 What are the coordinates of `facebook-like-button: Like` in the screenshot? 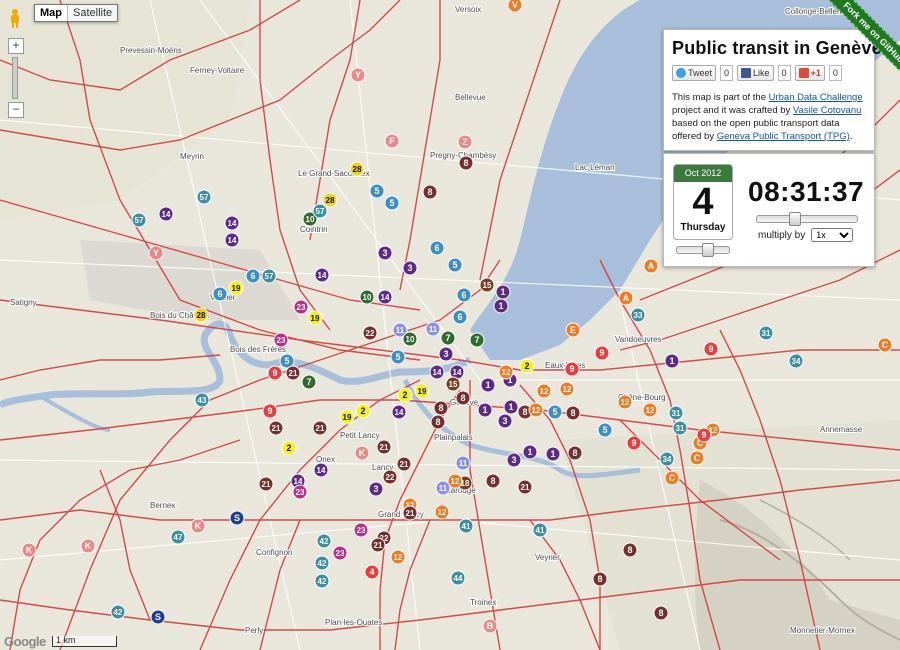 It's located at (755, 73).